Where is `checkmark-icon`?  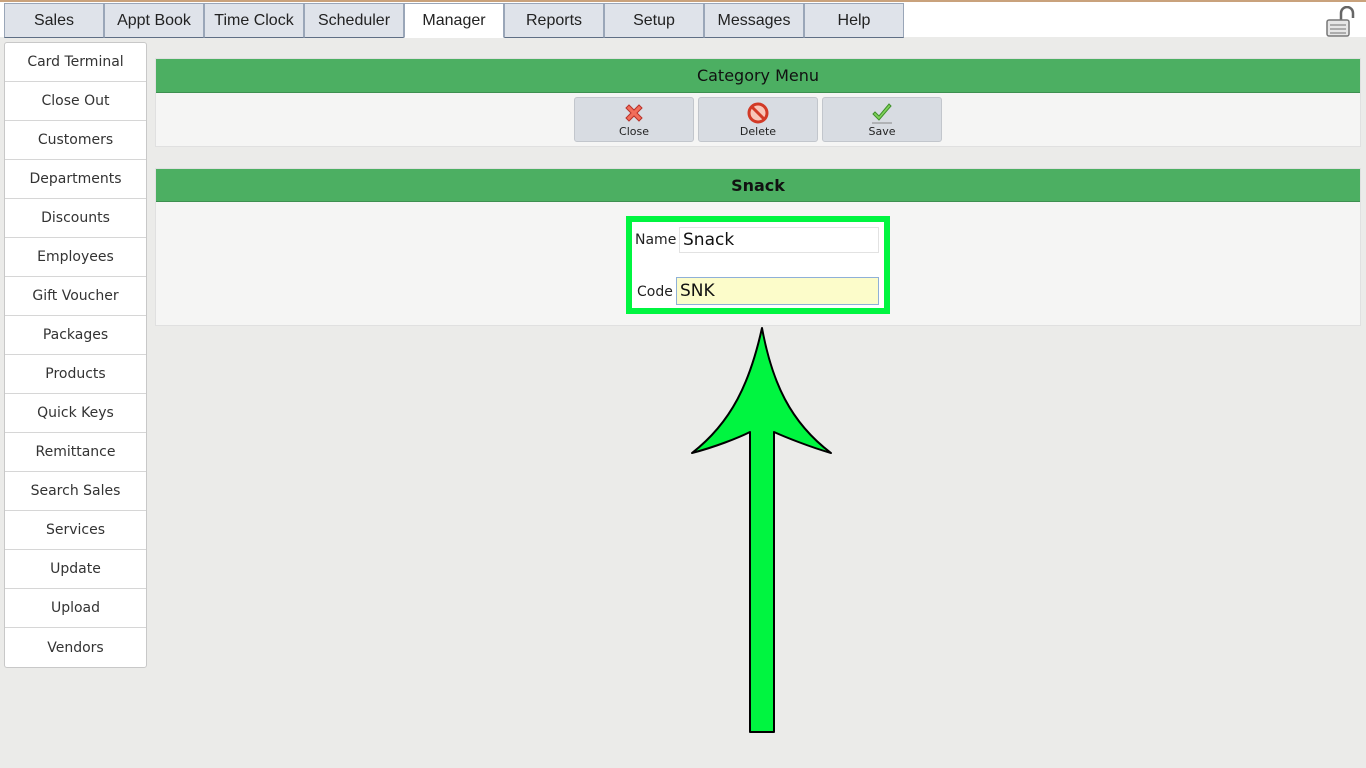 checkmark-icon is located at coordinates (882, 113).